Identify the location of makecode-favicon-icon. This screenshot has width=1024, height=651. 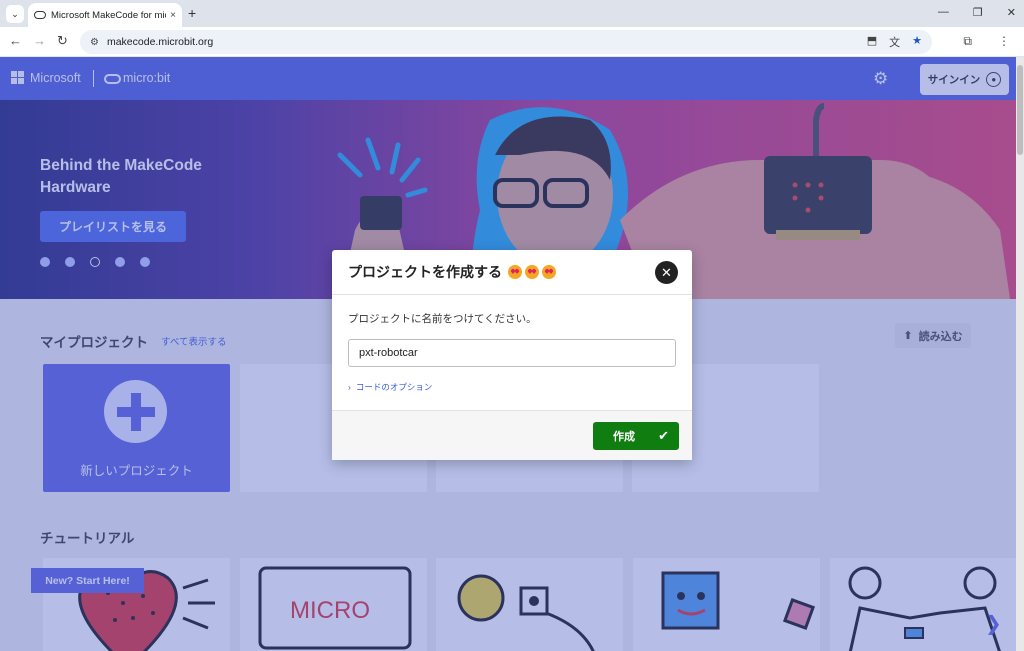
(40, 15).